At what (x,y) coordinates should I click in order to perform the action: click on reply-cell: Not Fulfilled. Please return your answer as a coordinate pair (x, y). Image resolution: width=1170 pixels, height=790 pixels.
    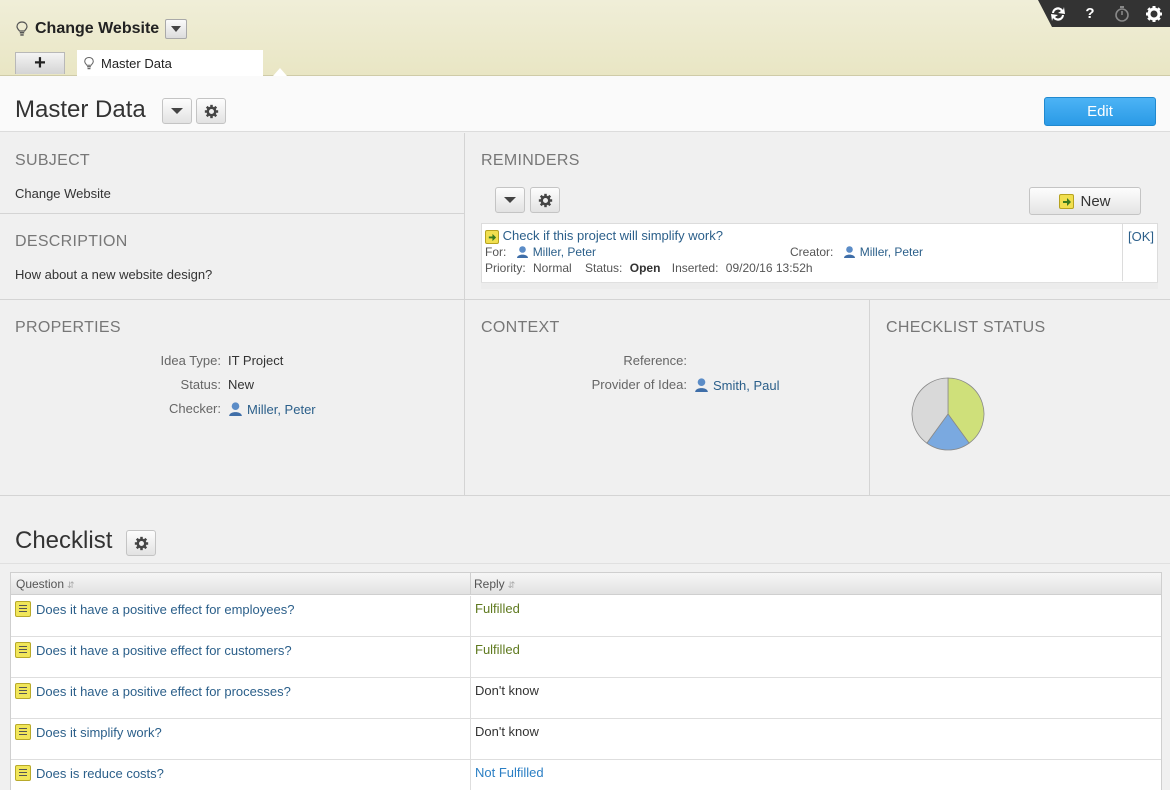
    Looking at the image, I should click on (509, 772).